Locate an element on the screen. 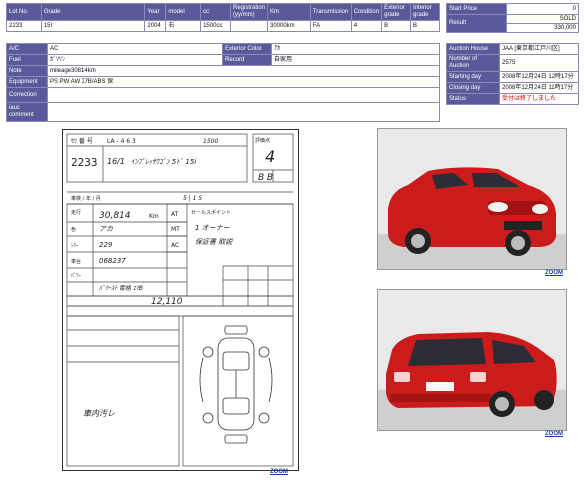  ac-value: AC is located at coordinates (135, 49).